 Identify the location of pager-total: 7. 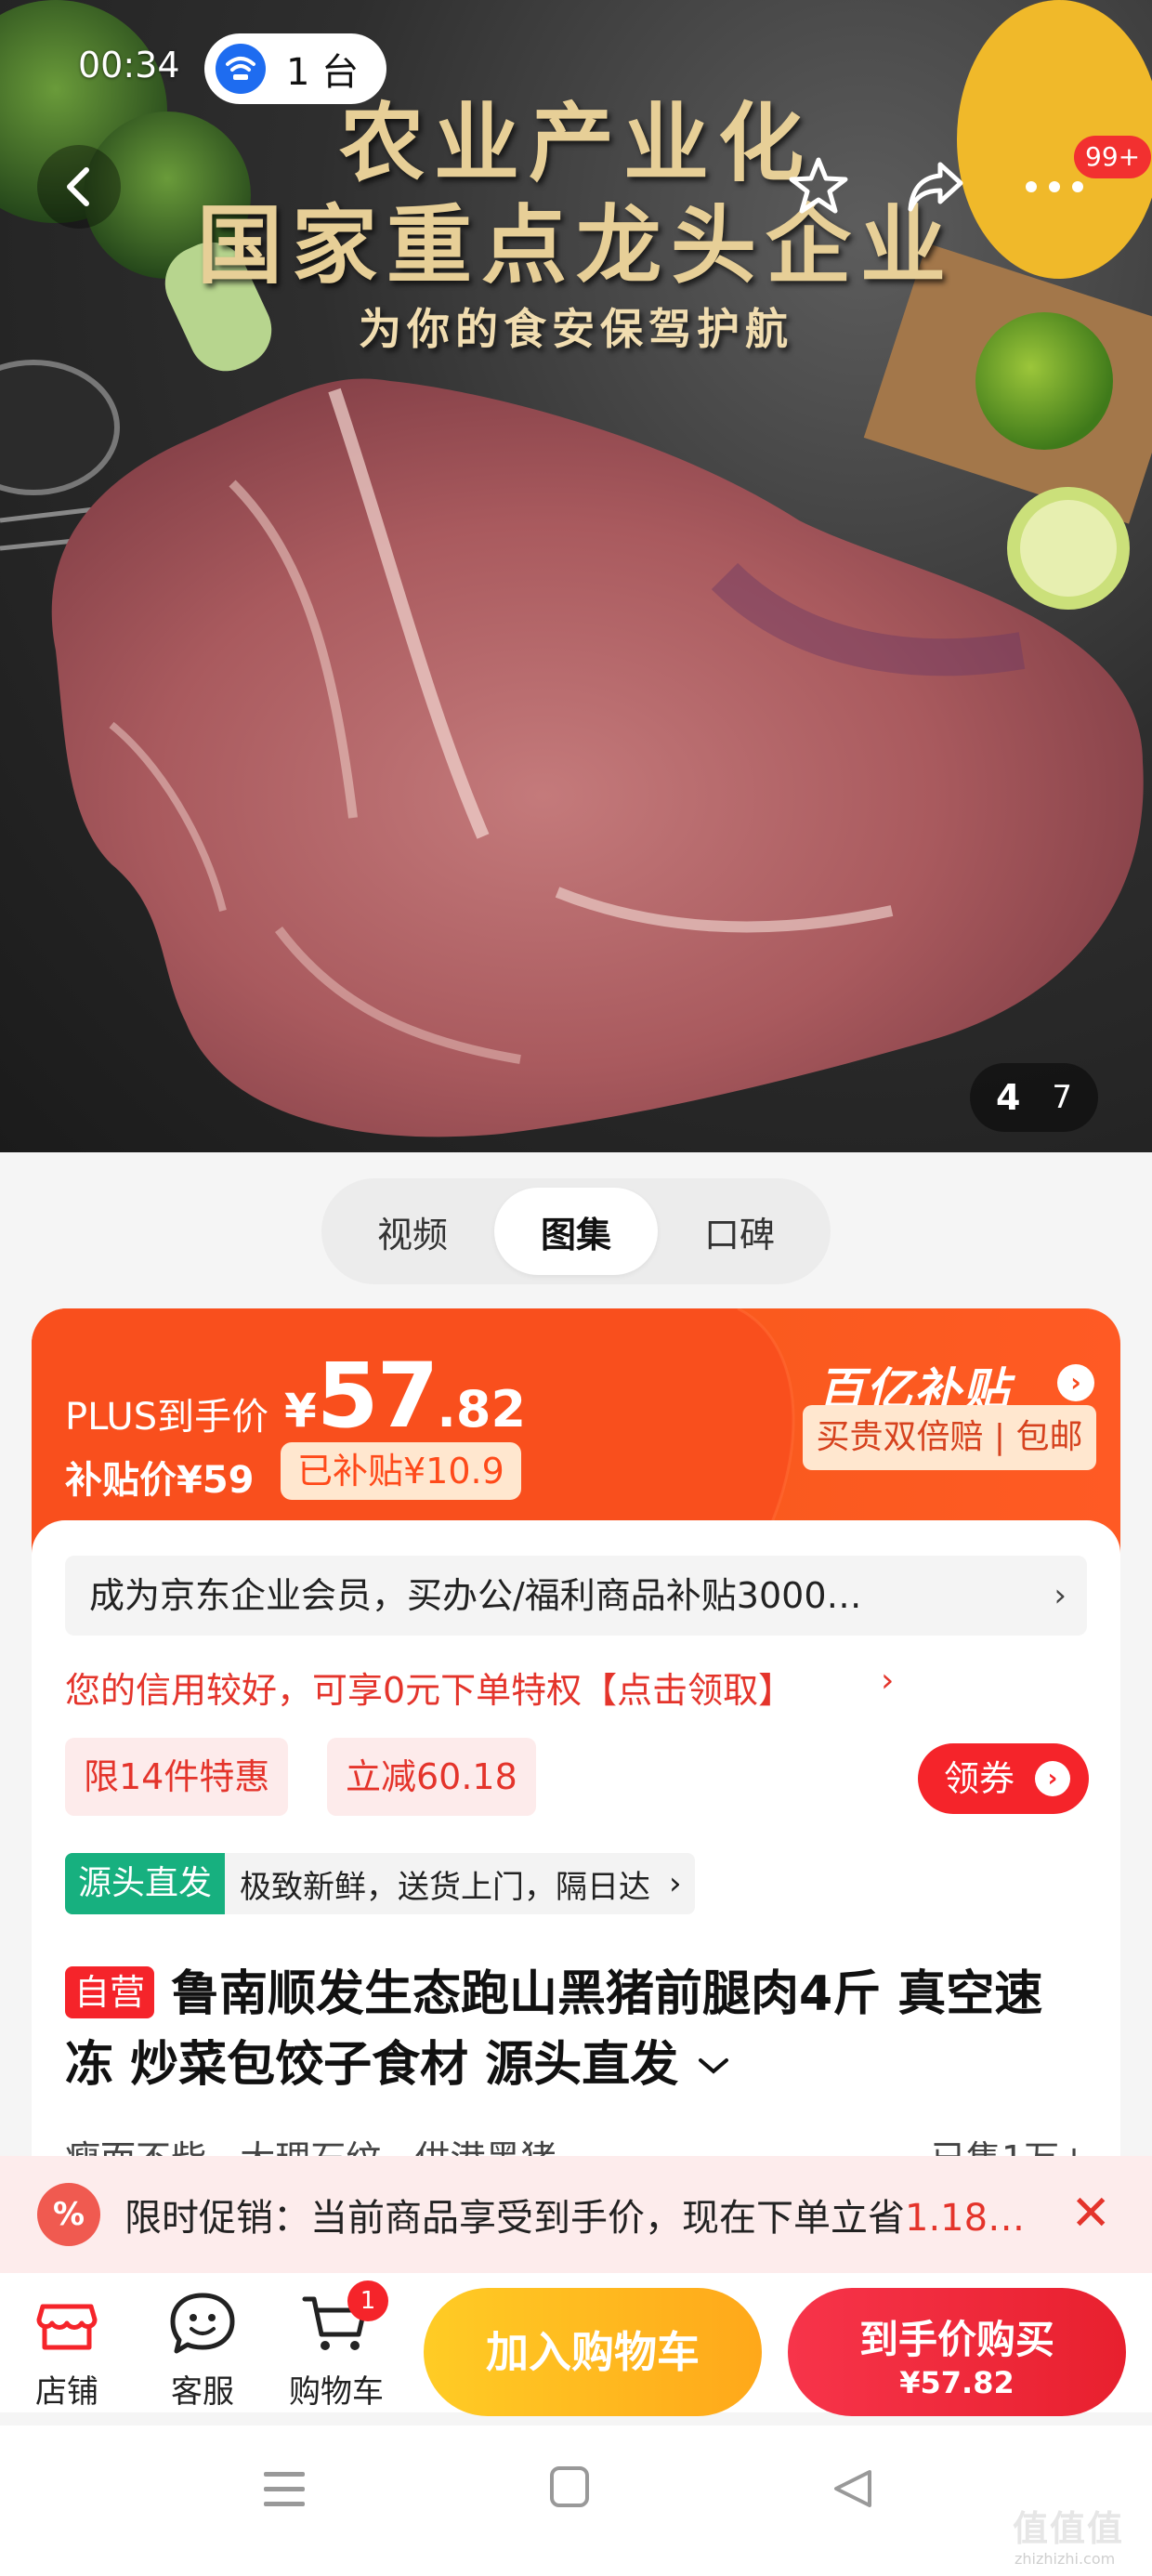
(1062, 1097).